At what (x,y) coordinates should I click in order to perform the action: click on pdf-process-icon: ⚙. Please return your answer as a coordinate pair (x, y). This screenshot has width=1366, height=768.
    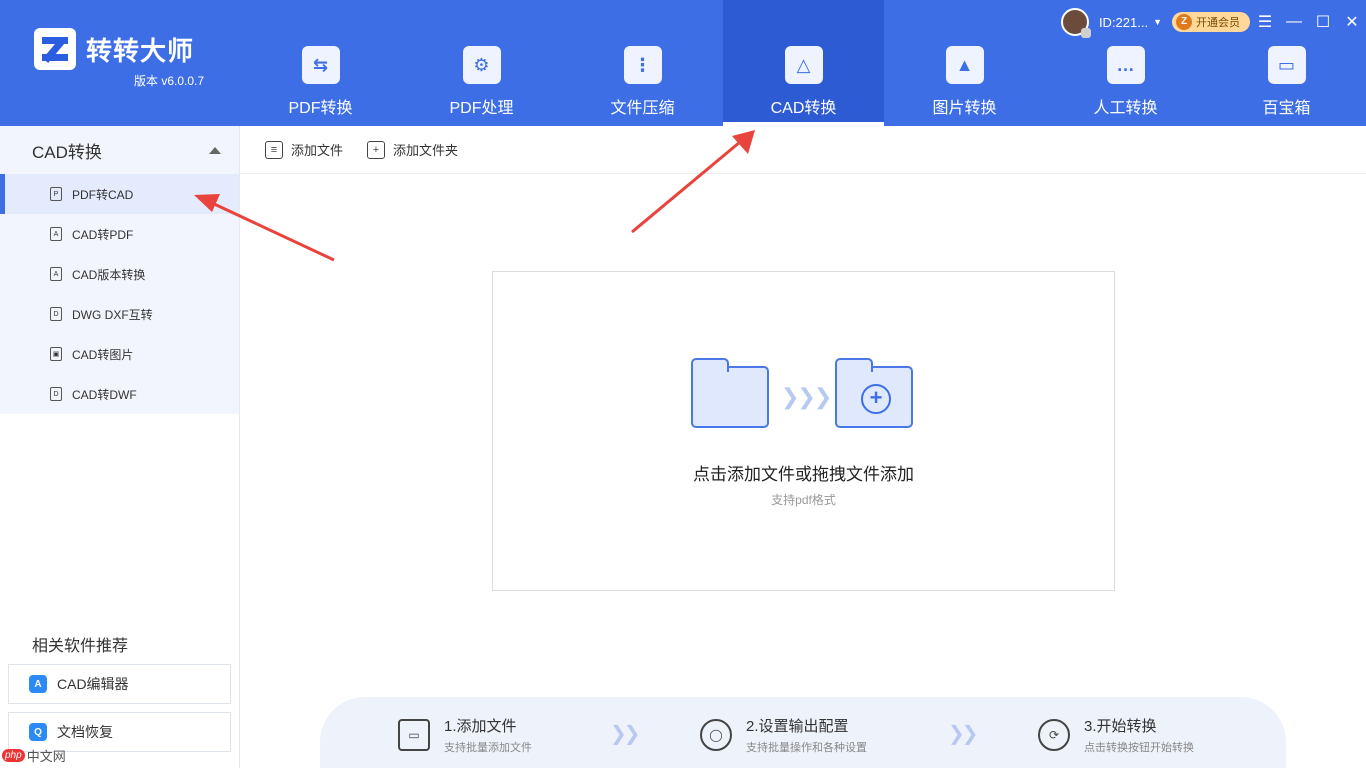
    Looking at the image, I should click on (481, 65).